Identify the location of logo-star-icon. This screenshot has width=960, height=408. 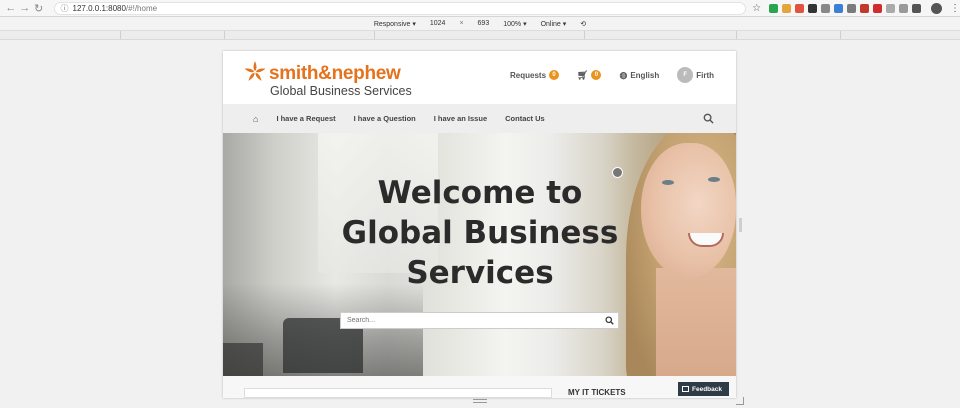
(255, 71).